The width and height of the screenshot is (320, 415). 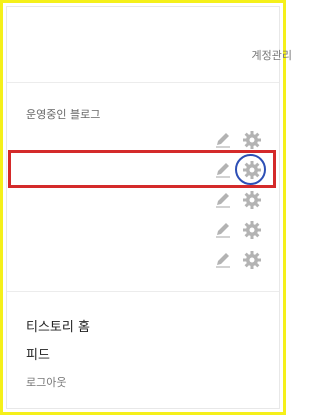 I want to click on tistory-home-link: 티스토리 홈, so click(x=58, y=325).